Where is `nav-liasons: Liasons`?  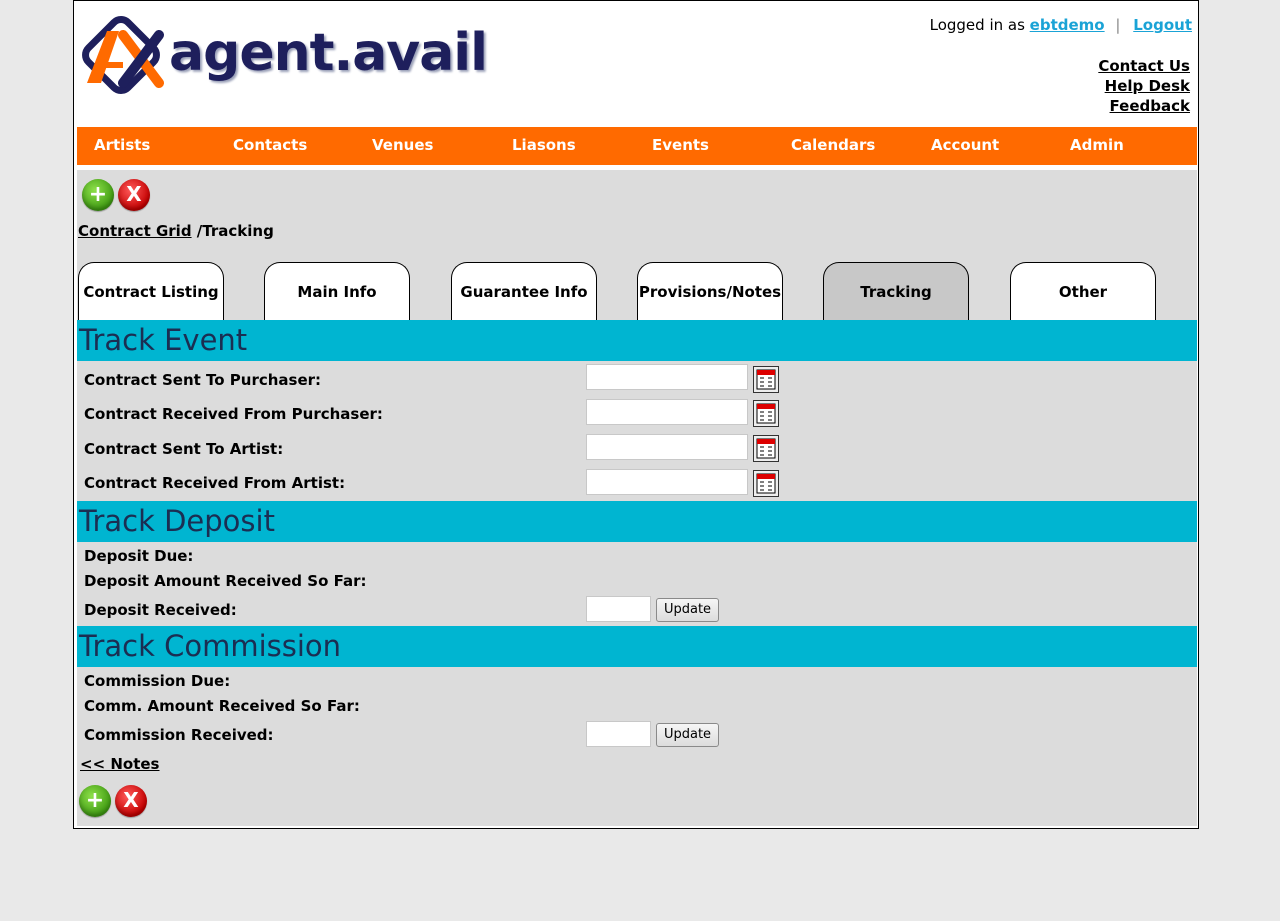
nav-liasons: Liasons is located at coordinates (544, 146).